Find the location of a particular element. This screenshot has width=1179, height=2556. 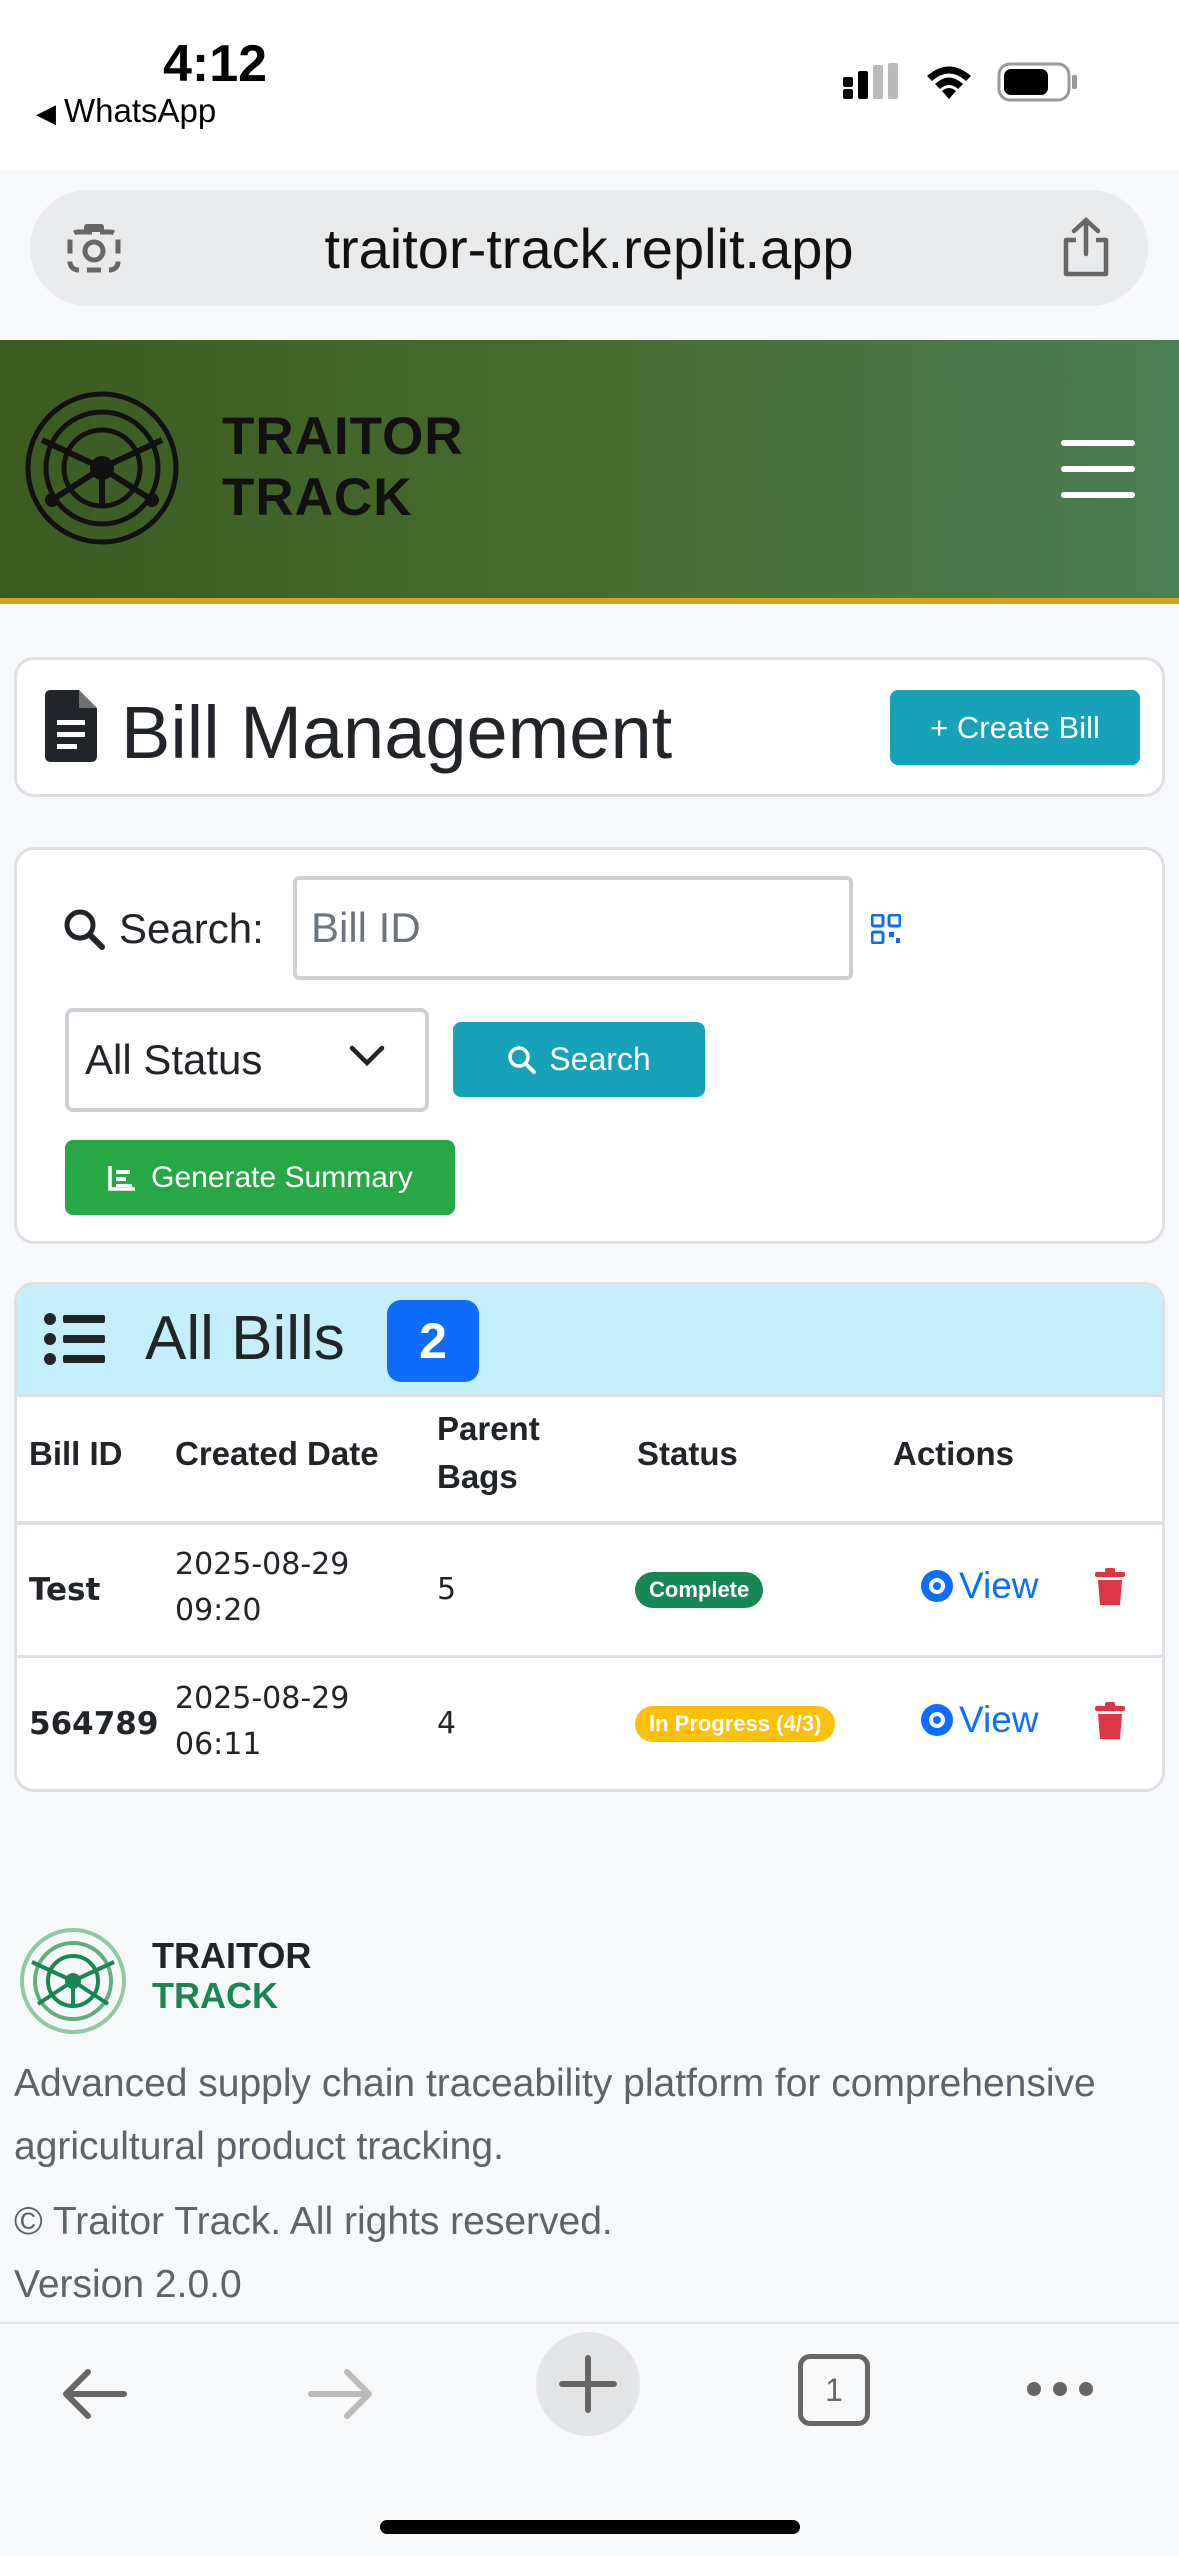

bill-id-search-input is located at coordinates (573, 928).